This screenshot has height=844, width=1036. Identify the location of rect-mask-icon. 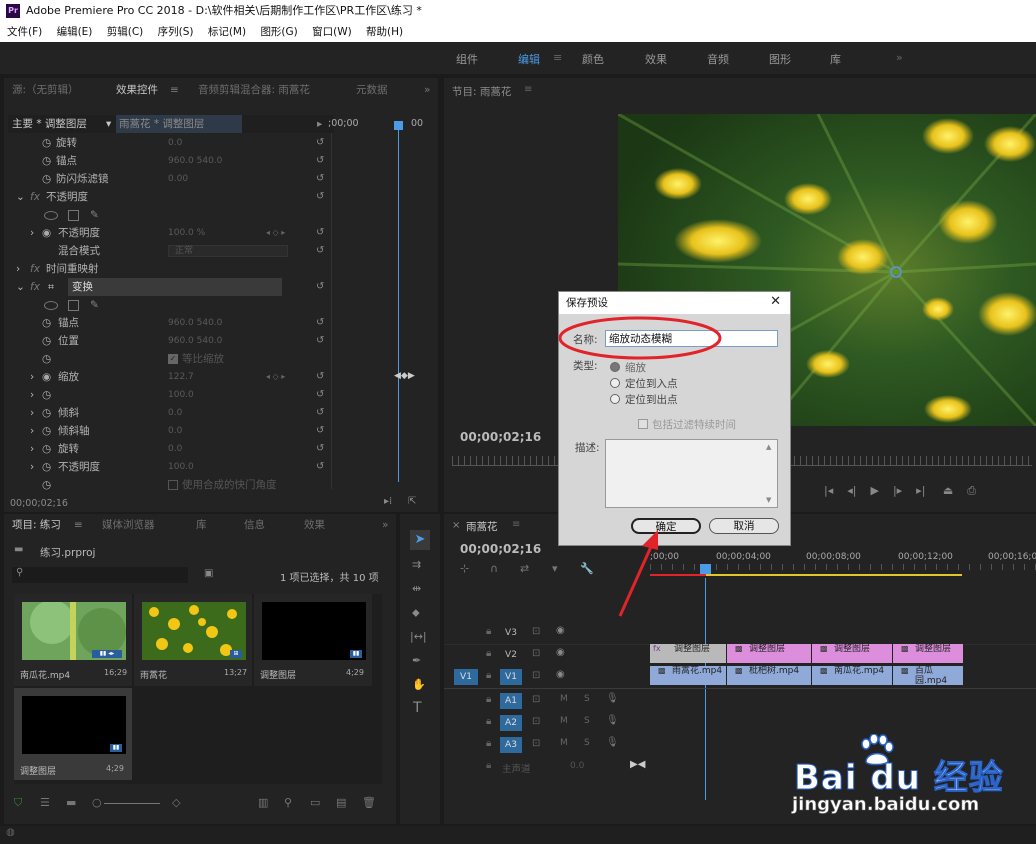
(73, 215).